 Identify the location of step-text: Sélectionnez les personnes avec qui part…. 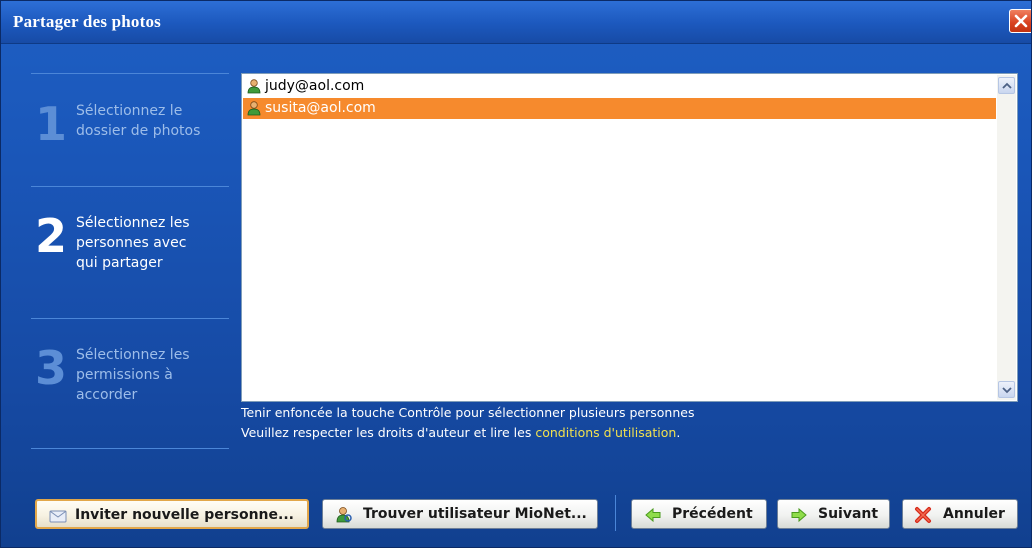
(133, 243).